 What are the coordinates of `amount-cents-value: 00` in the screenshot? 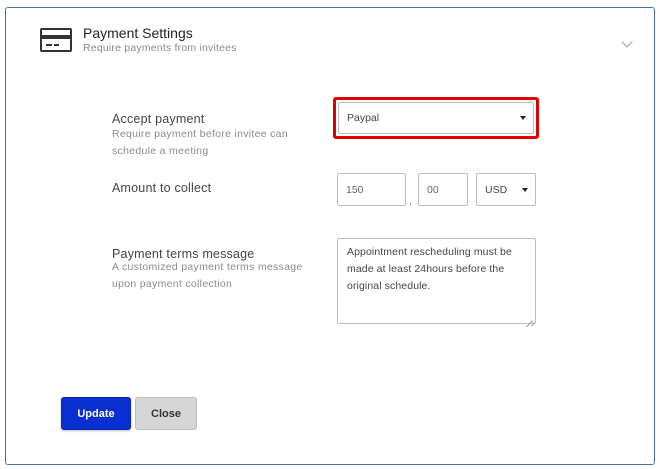 It's located at (433, 189).